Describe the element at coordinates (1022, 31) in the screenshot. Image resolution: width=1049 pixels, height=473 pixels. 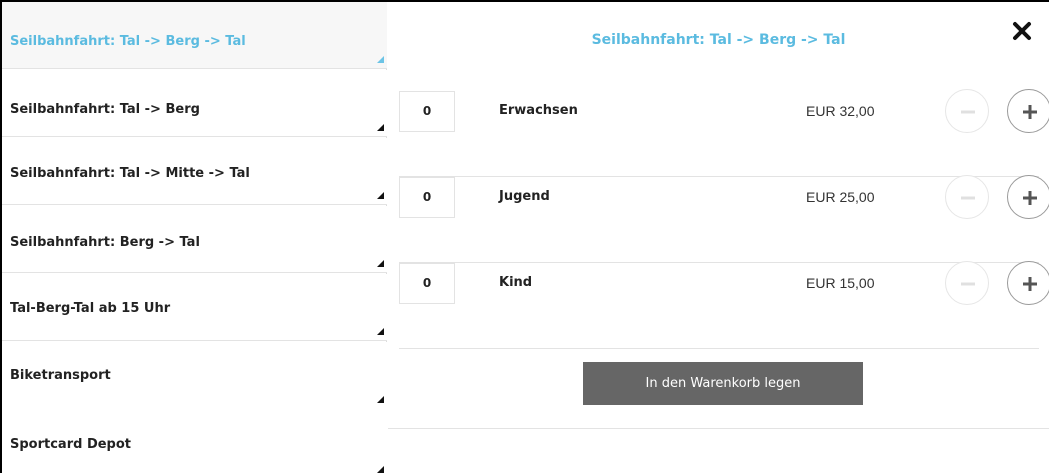
I see `close-icon` at that location.